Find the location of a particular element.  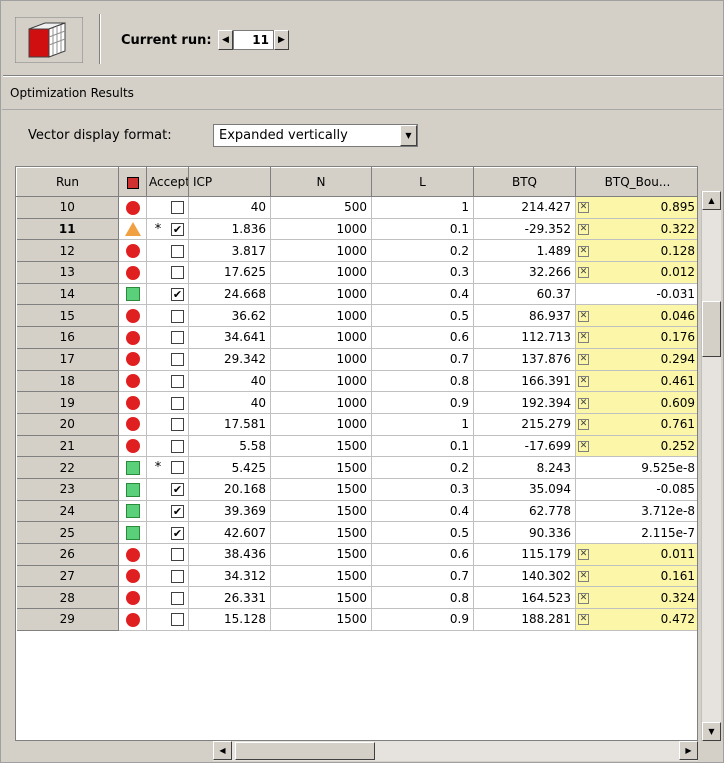

btq-bound-cell: ✕ 0.161 is located at coordinates (636, 576).